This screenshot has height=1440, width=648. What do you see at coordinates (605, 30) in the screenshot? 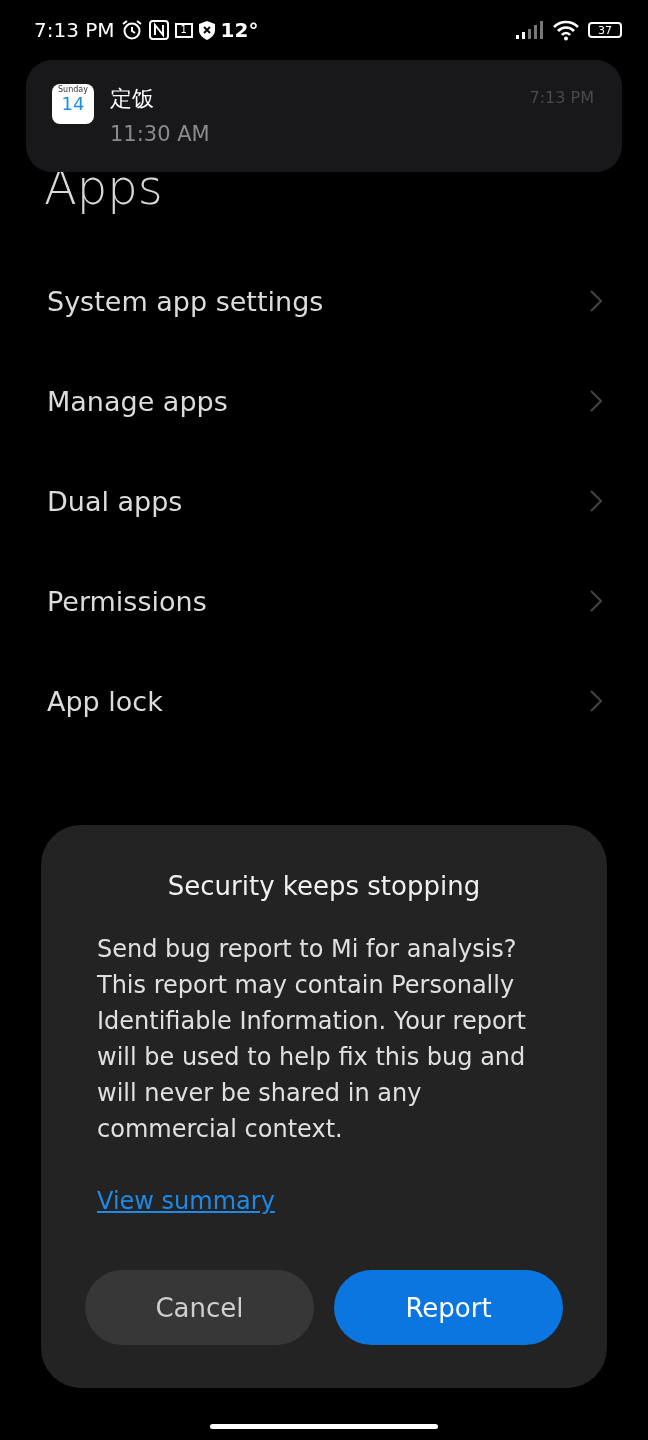
I see `battery-icon: 37` at bounding box center [605, 30].